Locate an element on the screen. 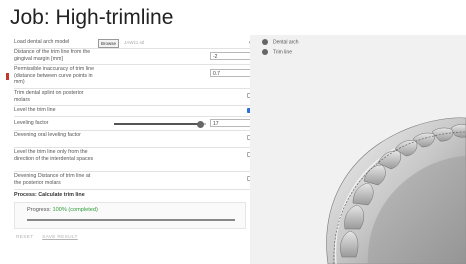 The image size is (466, 264). trim-splint-row: Trim dental splint on posterior molars is located at coordinates (133, 97).